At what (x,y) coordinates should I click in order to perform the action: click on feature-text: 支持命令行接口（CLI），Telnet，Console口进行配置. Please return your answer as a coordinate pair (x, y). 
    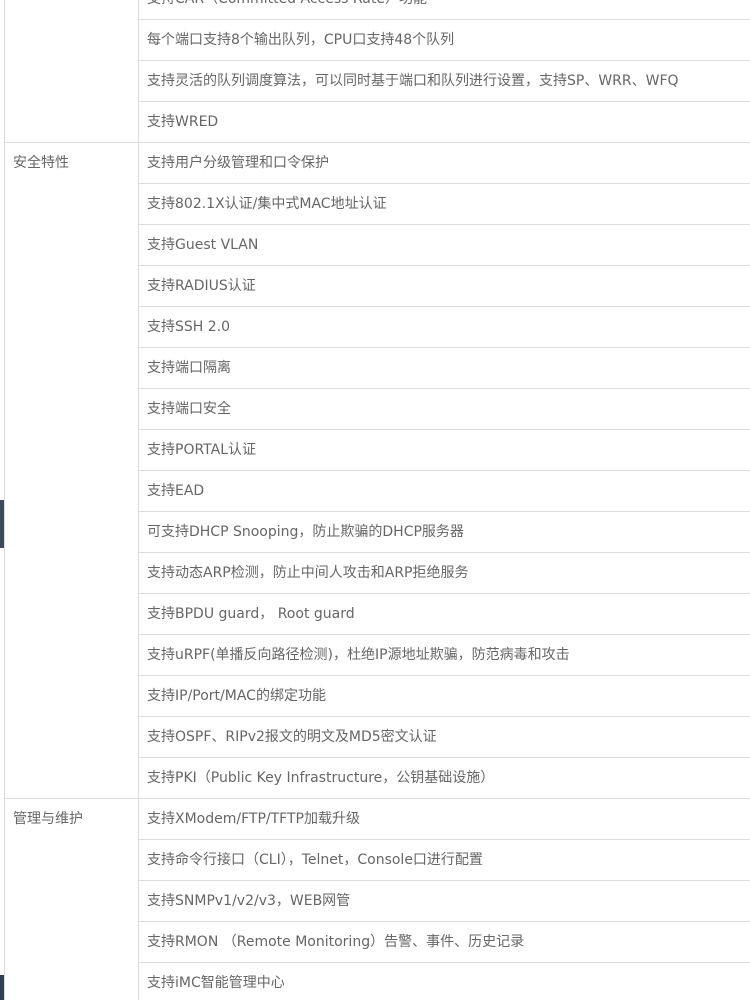
    Looking at the image, I should click on (315, 860).